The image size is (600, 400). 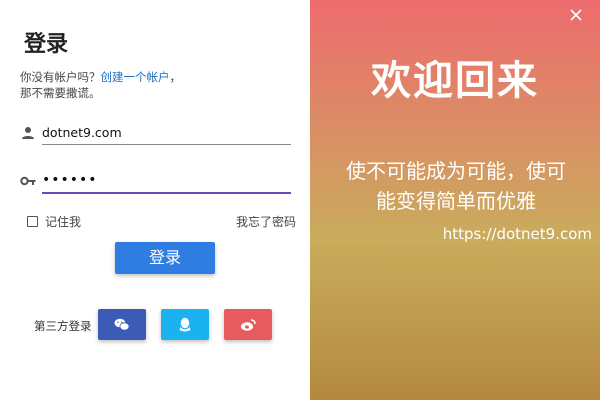 What do you see at coordinates (63, 326) in the screenshot?
I see `third-party-label: 第三方登录` at bounding box center [63, 326].